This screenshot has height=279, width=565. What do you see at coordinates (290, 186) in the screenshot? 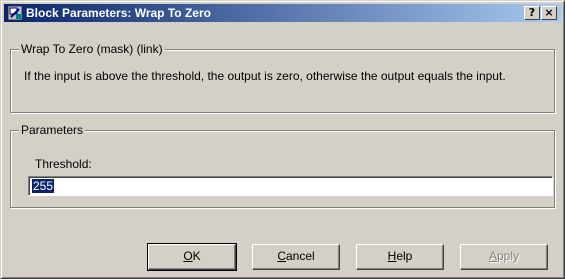
I see `threshold-input: 255` at bounding box center [290, 186].